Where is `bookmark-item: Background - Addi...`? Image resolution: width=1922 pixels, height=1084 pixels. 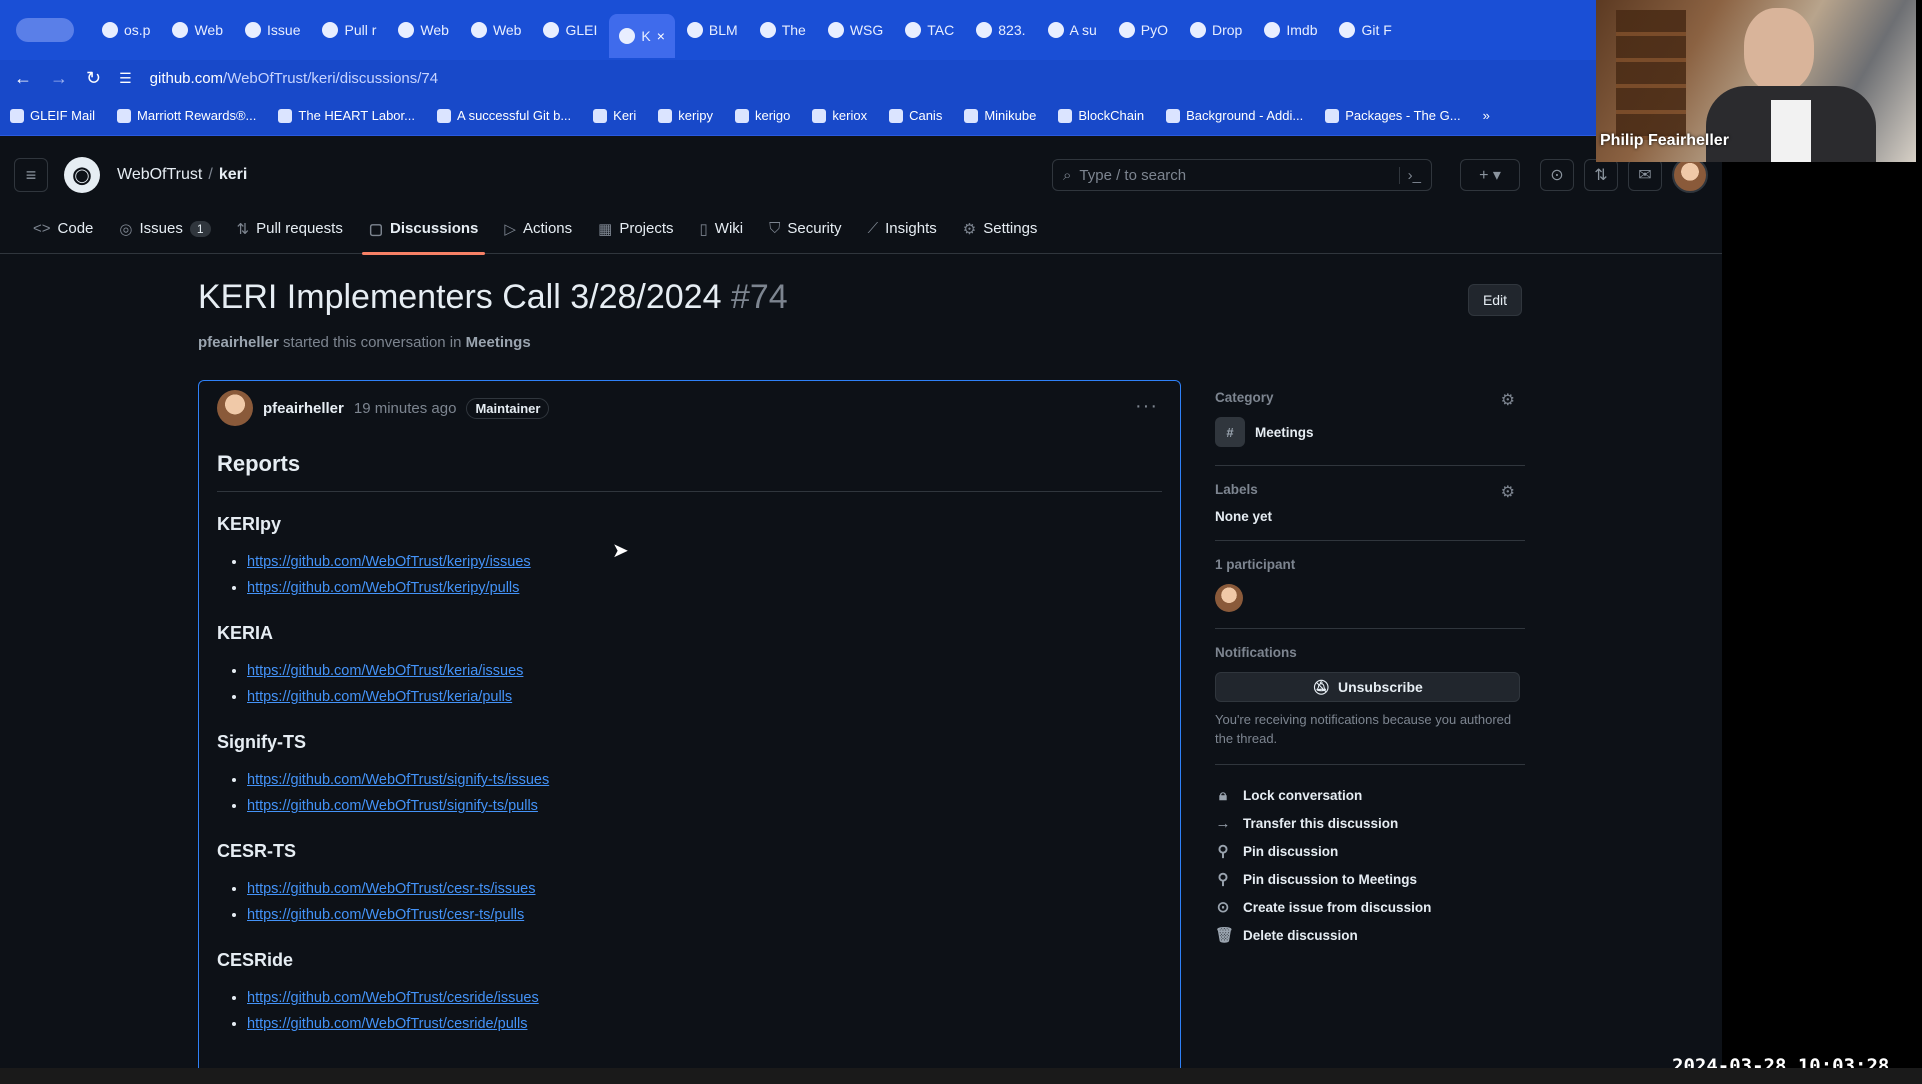 bookmark-item: Background - Addi... is located at coordinates (1234, 115).